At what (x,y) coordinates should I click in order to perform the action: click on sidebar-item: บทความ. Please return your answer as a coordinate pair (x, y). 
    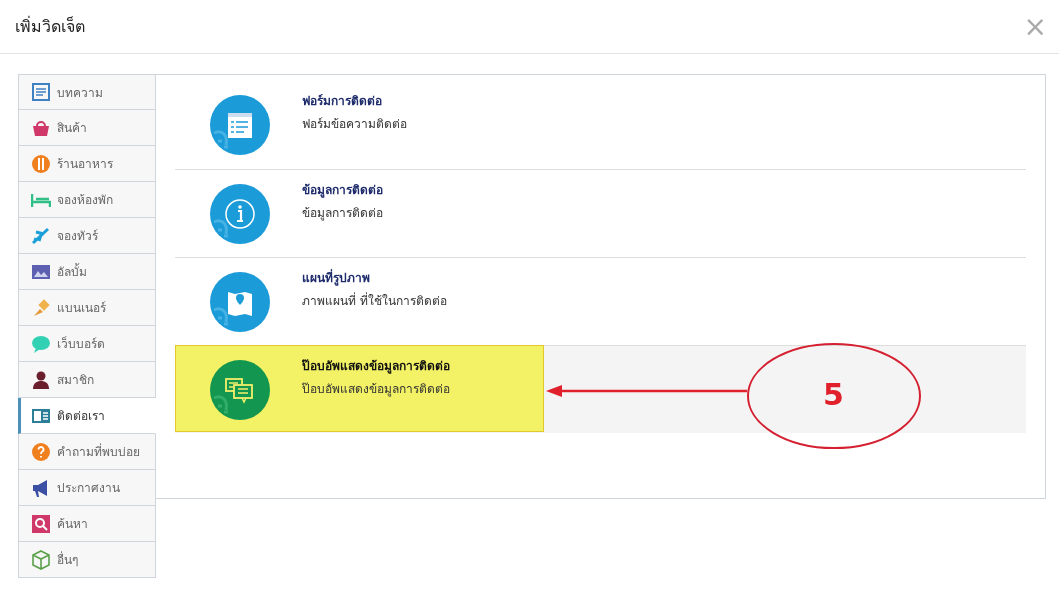
    Looking at the image, I should click on (87, 92).